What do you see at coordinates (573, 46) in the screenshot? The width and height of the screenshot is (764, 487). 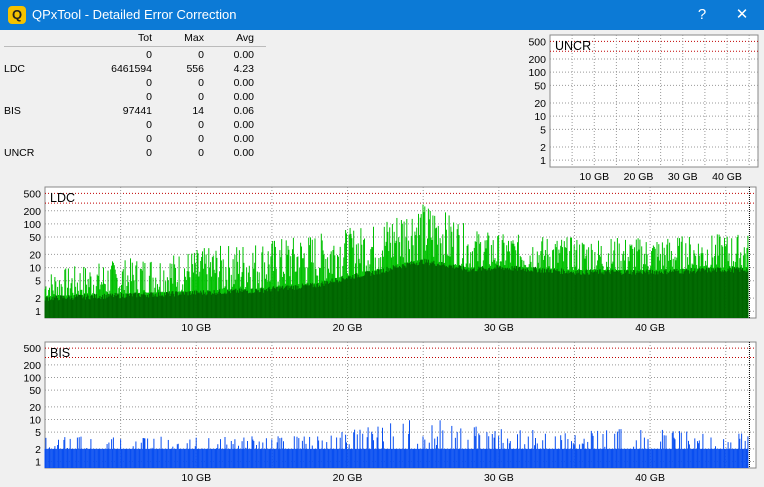 I see `chart-title: UNCR` at bounding box center [573, 46].